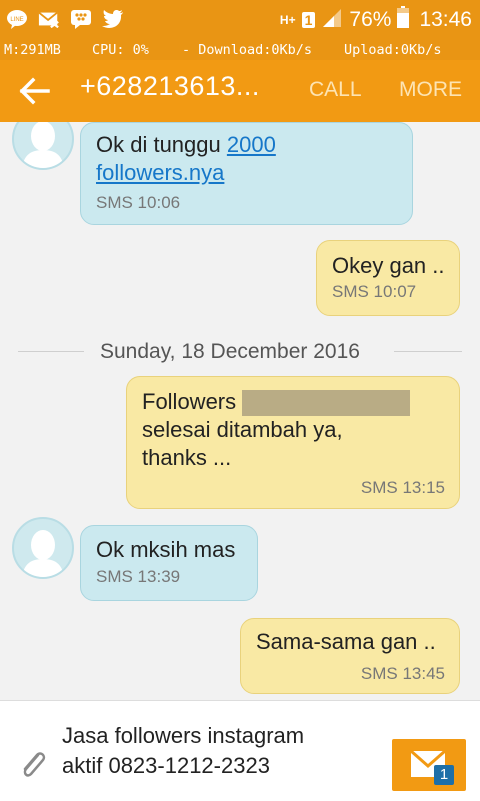 The height and width of the screenshot is (801, 480). I want to click on status-bar: LINE H+ 1 76% 13:46, so click(240, 20).